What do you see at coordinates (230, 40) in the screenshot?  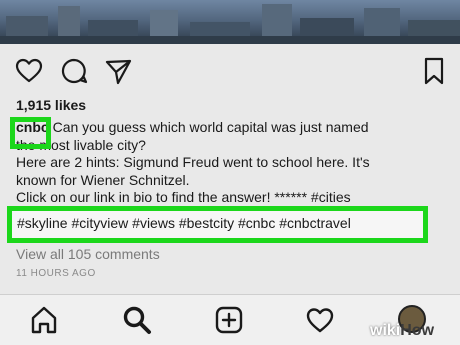 I see `photo-rooftops` at bounding box center [230, 40].